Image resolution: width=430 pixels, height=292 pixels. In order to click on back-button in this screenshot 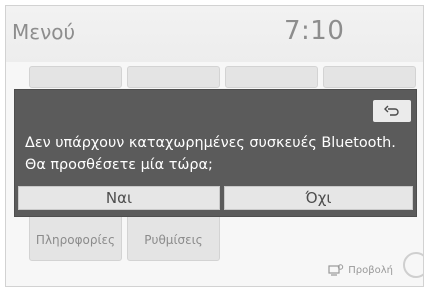, I will do `click(392, 111)`.